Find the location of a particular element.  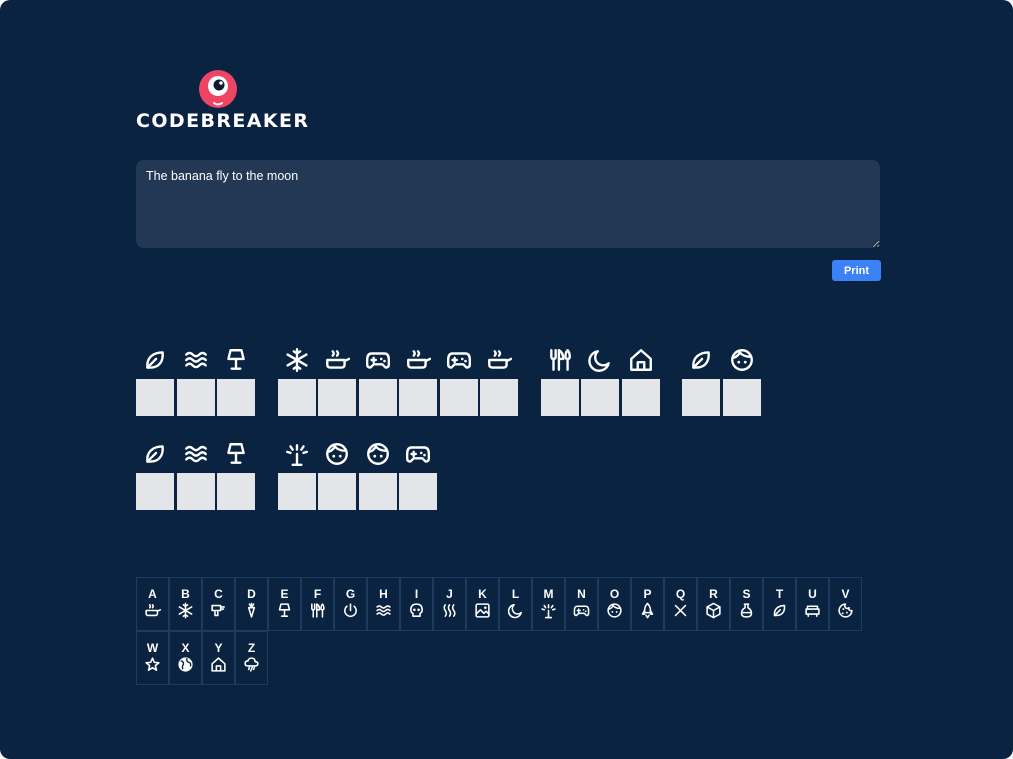

key-cell-s: S is located at coordinates (746, 604).